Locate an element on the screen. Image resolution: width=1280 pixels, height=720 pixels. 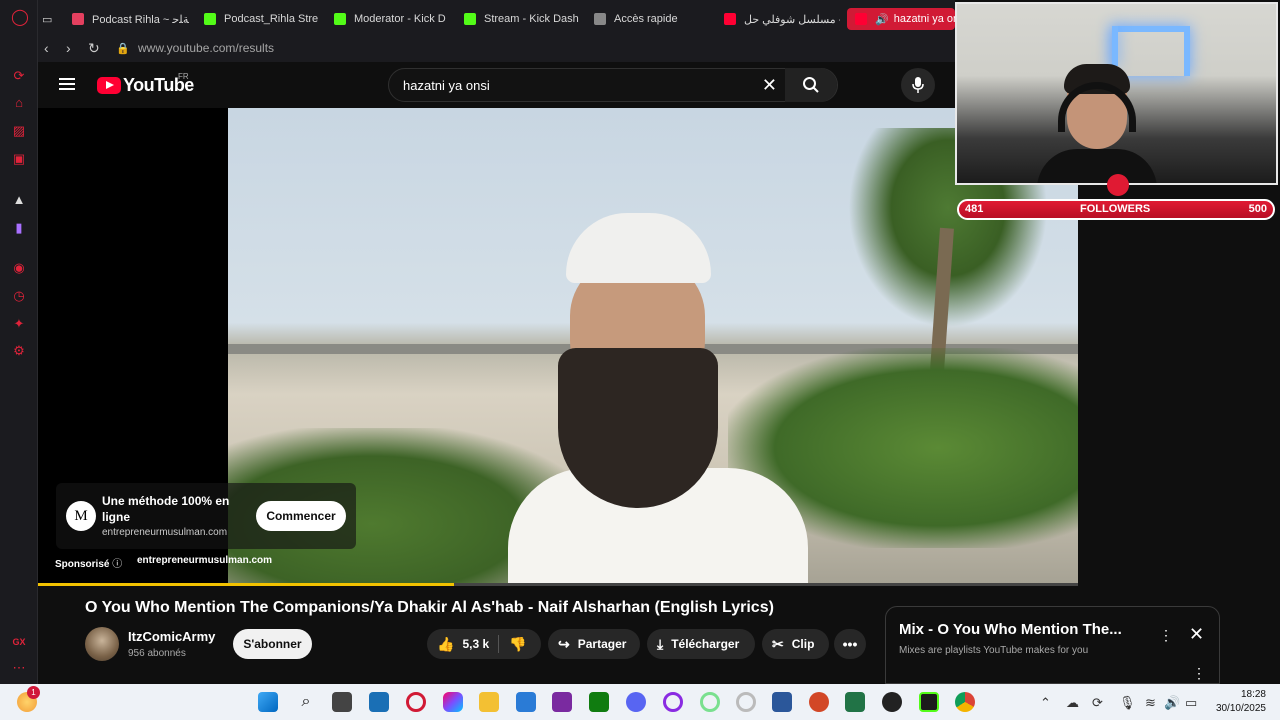
sponsored-label: Sponsorisé ⓘ is located at coordinates (88, 562).